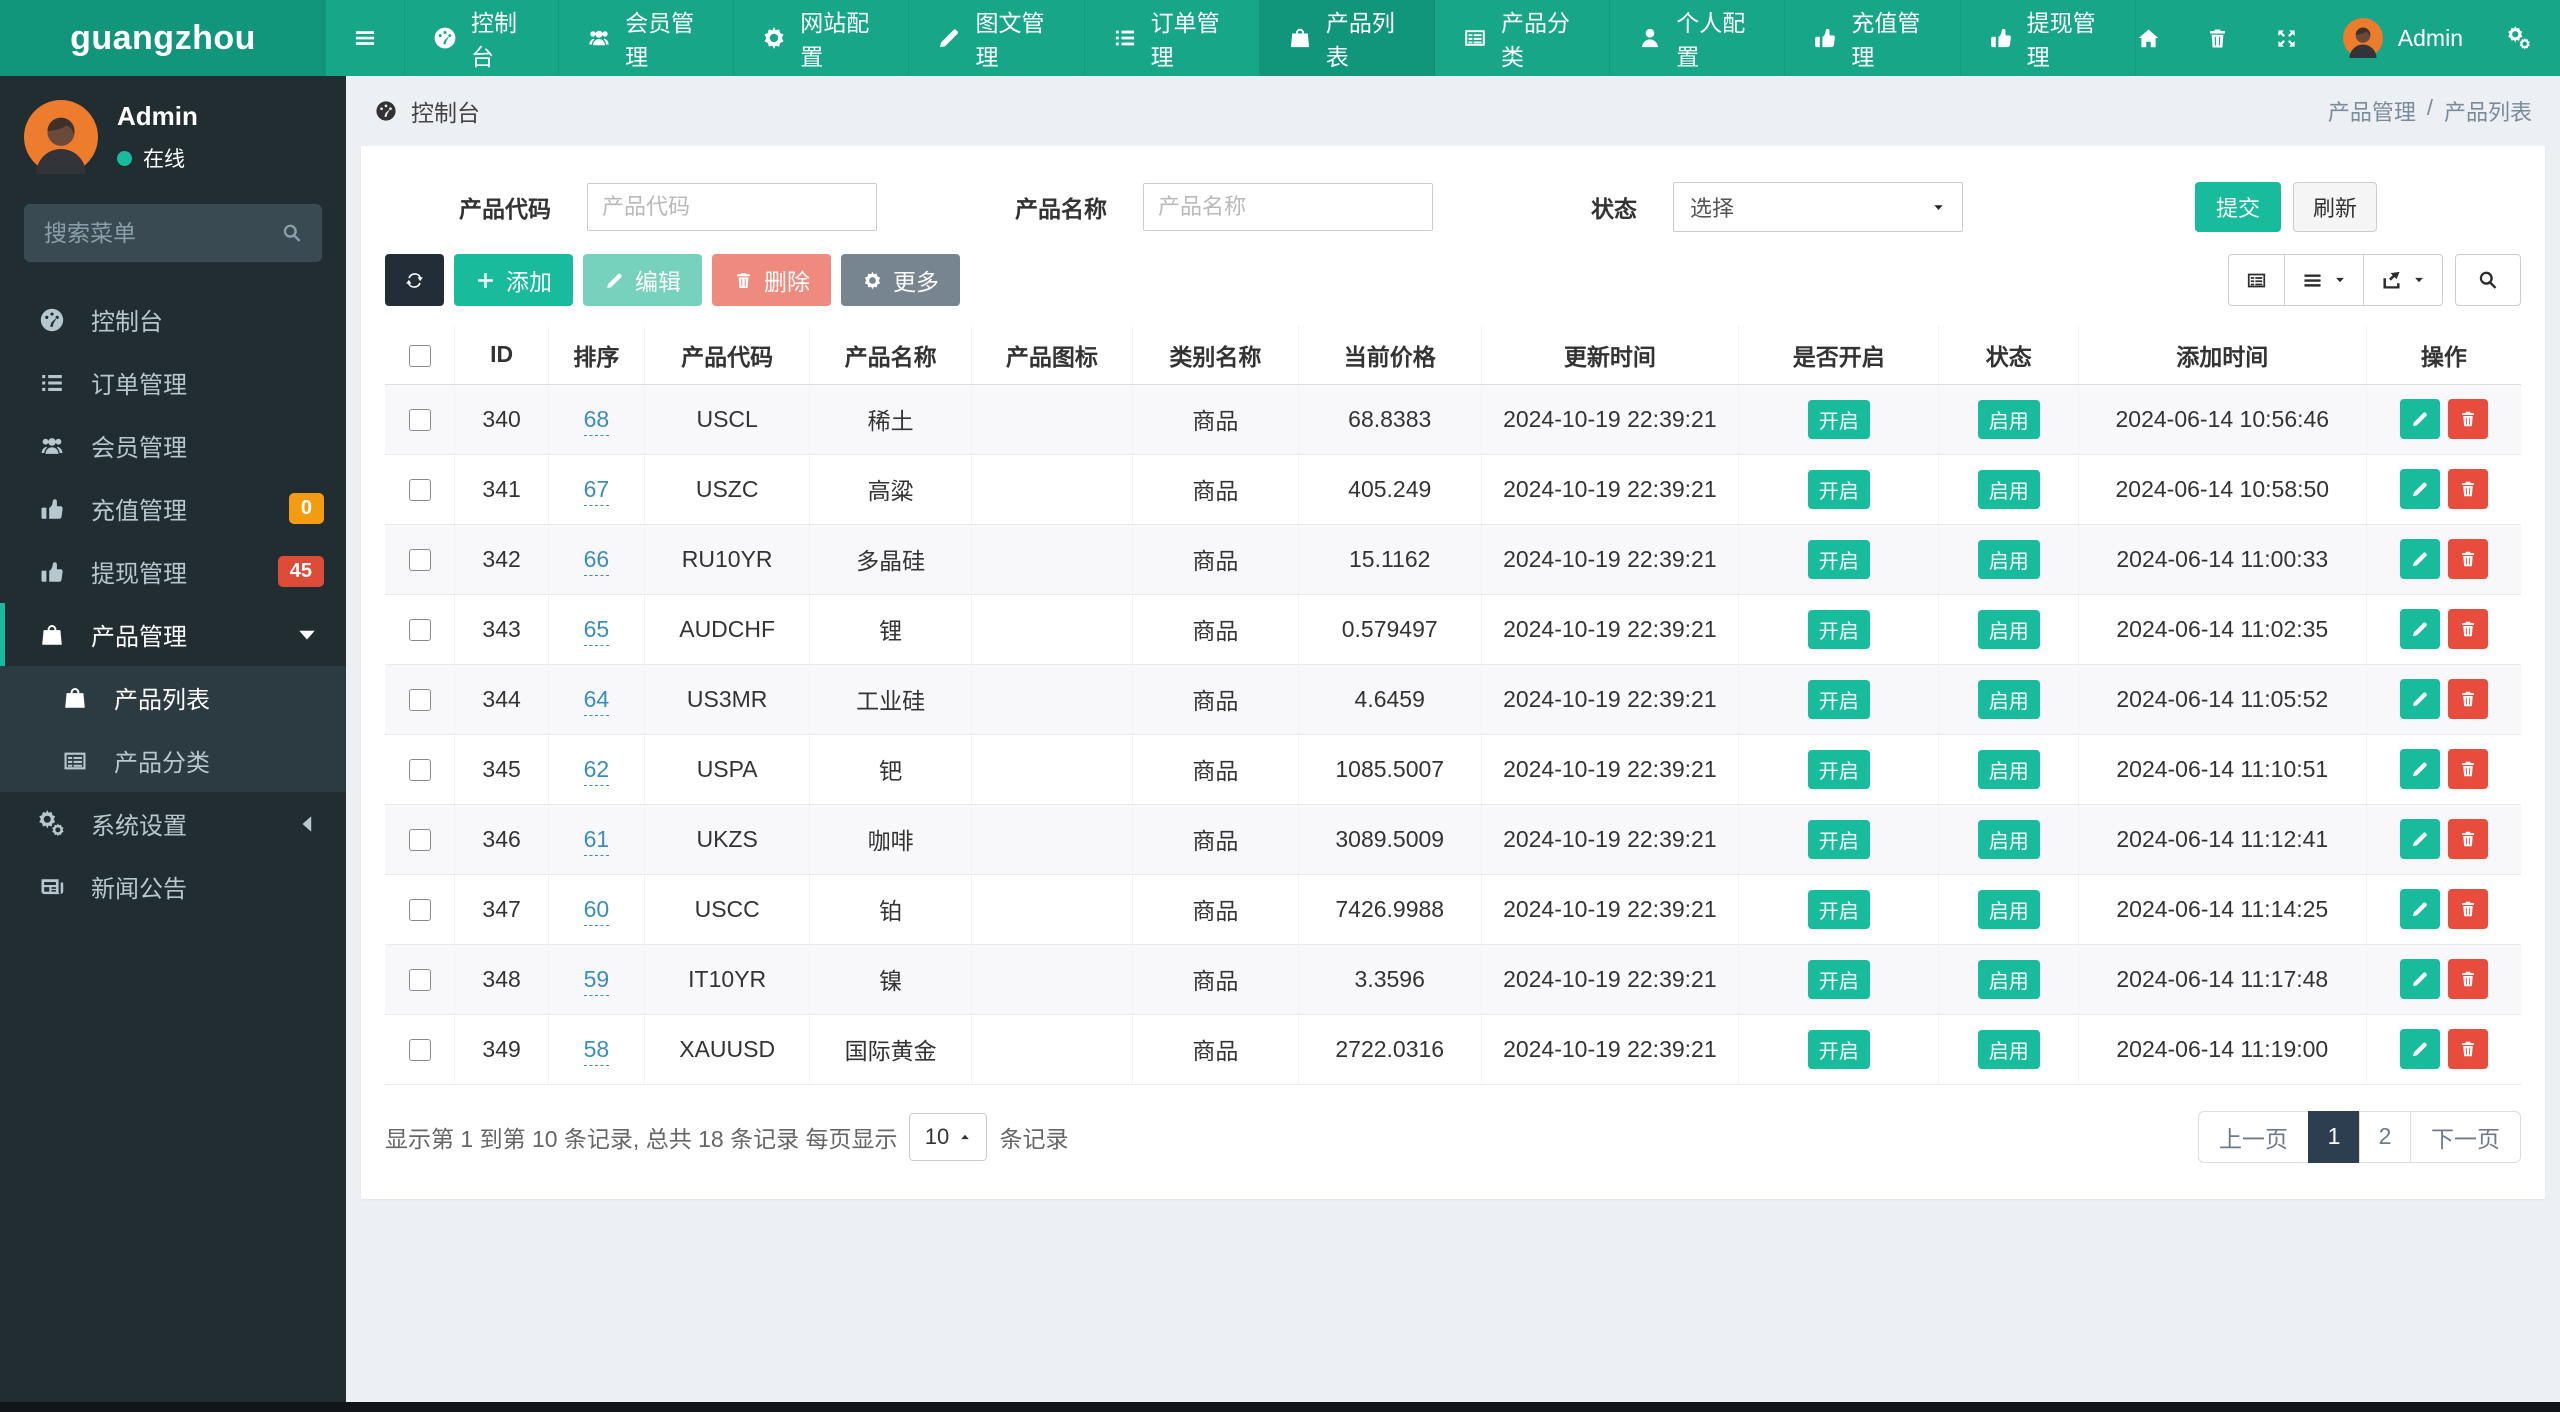 Image resolution: width=2560 pixels, height=1412 pixels. Describe the element at coordinates (2286, 207) in the screenshot. I see `filter-buttons: 提交 刷新` at that location.